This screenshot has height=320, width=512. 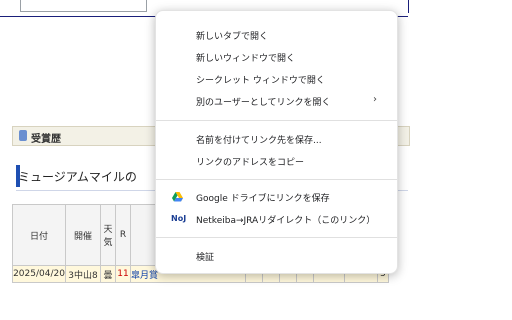 I want to click on cell-date: 2025/04/20, so click(x=39, y=274).